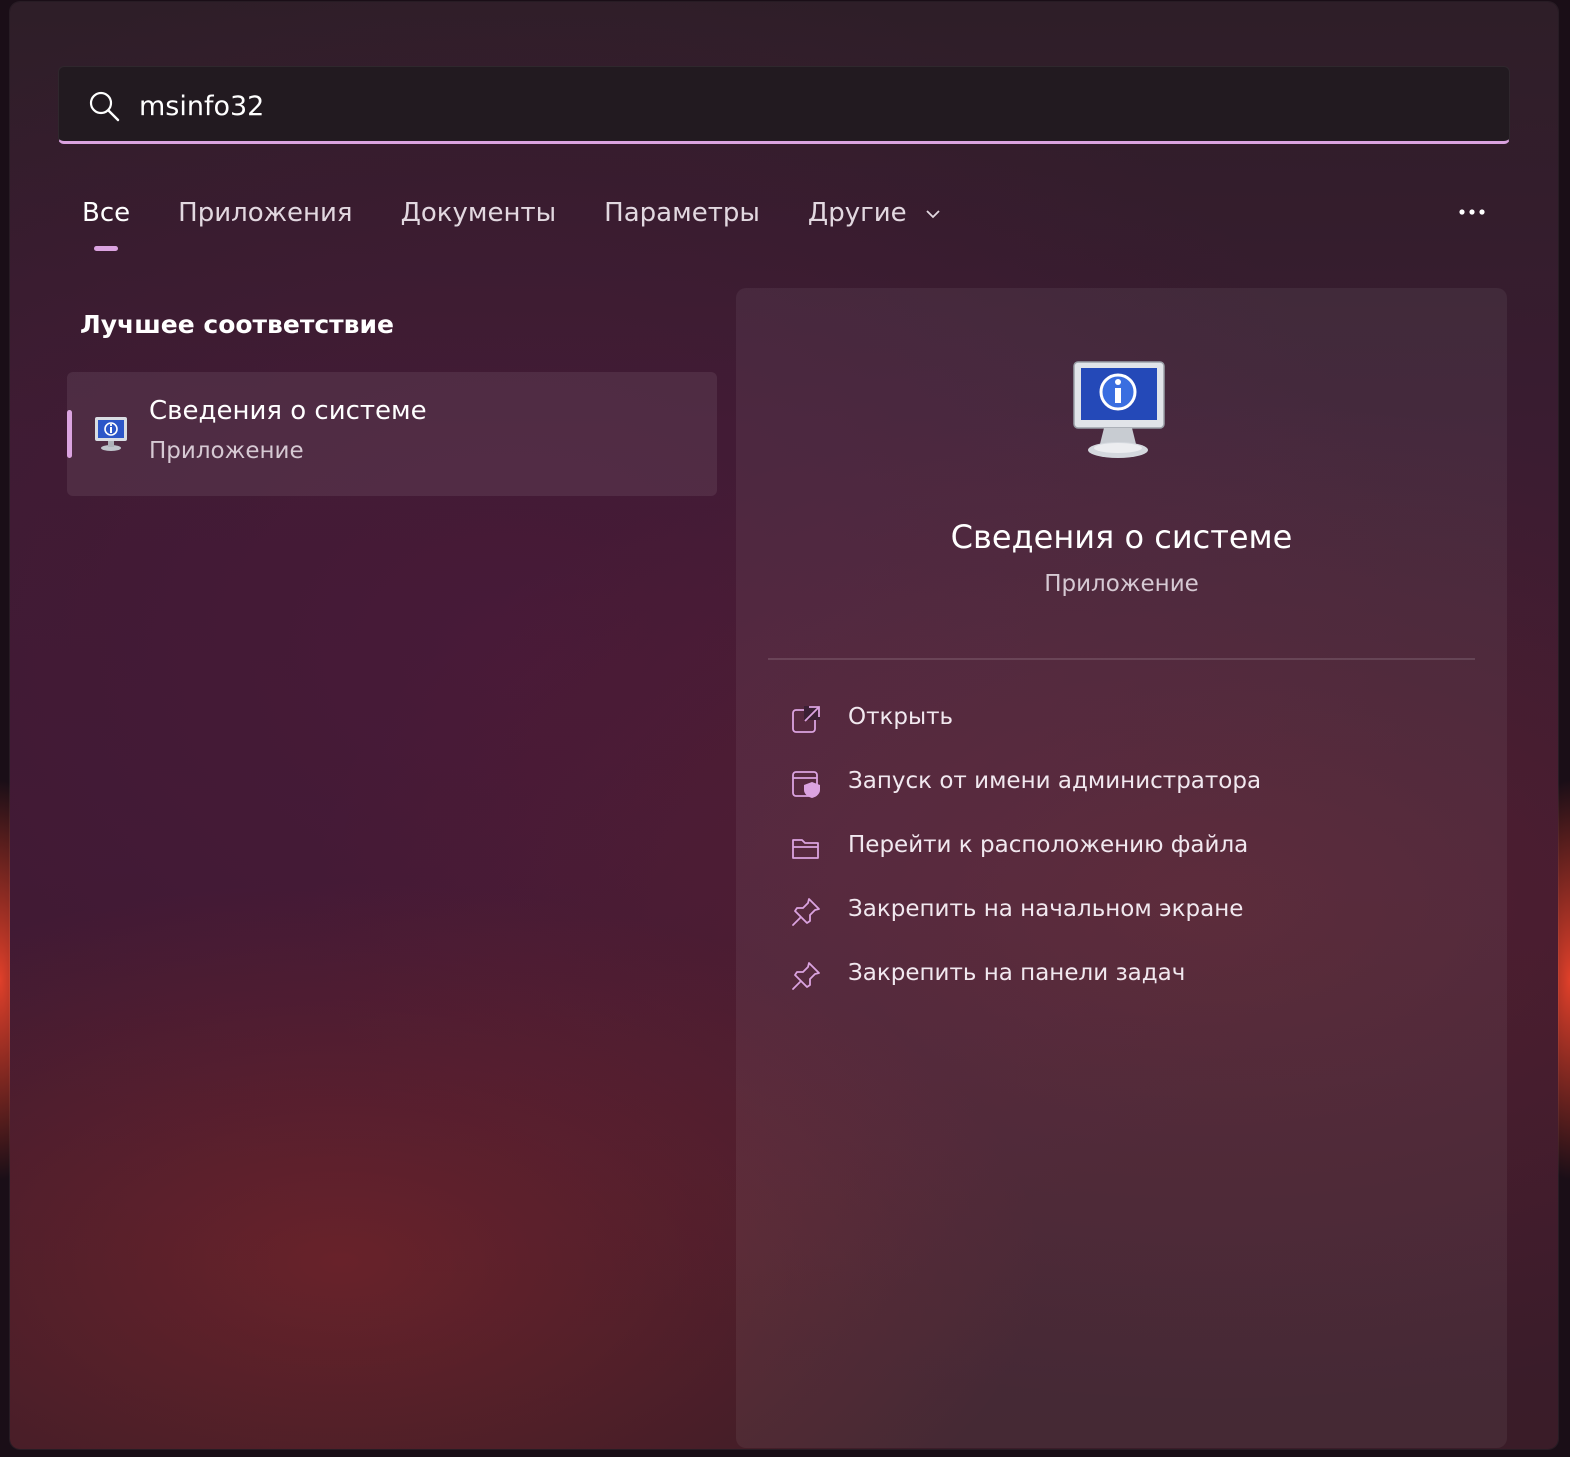 The width and height of the screenshot is (1570, 1457). What do you see at coordinates (106, 248) in the screenshot?
I see `active-tab-indicator` at bounding box center [106, 248].